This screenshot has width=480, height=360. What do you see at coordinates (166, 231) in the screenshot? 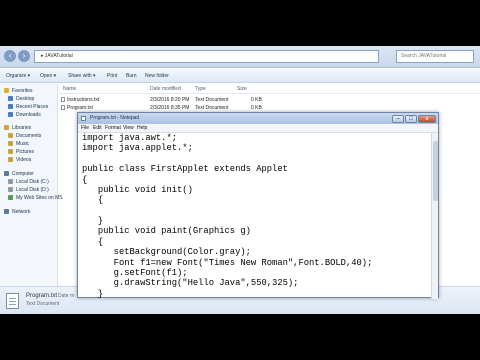
I see `code-line: public void paint(Graphics g)` at bounding box center [166, 231].